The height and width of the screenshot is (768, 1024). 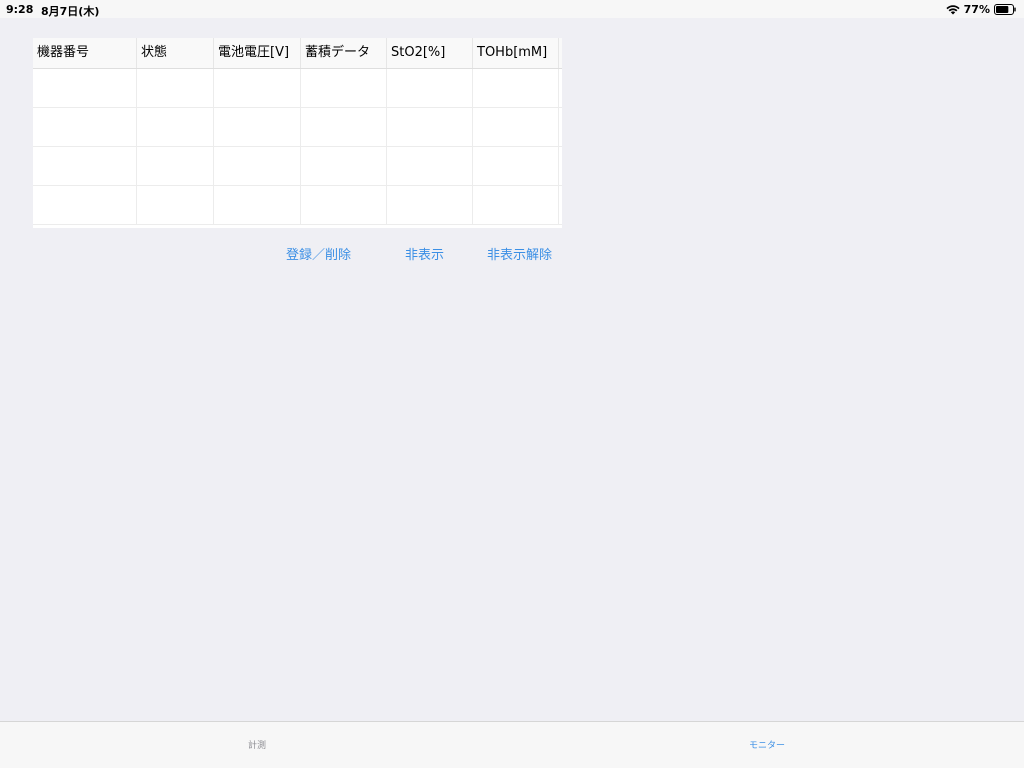 I want to click on column-header-stored-data: 蓄積データ, so click(x=344, y=53).